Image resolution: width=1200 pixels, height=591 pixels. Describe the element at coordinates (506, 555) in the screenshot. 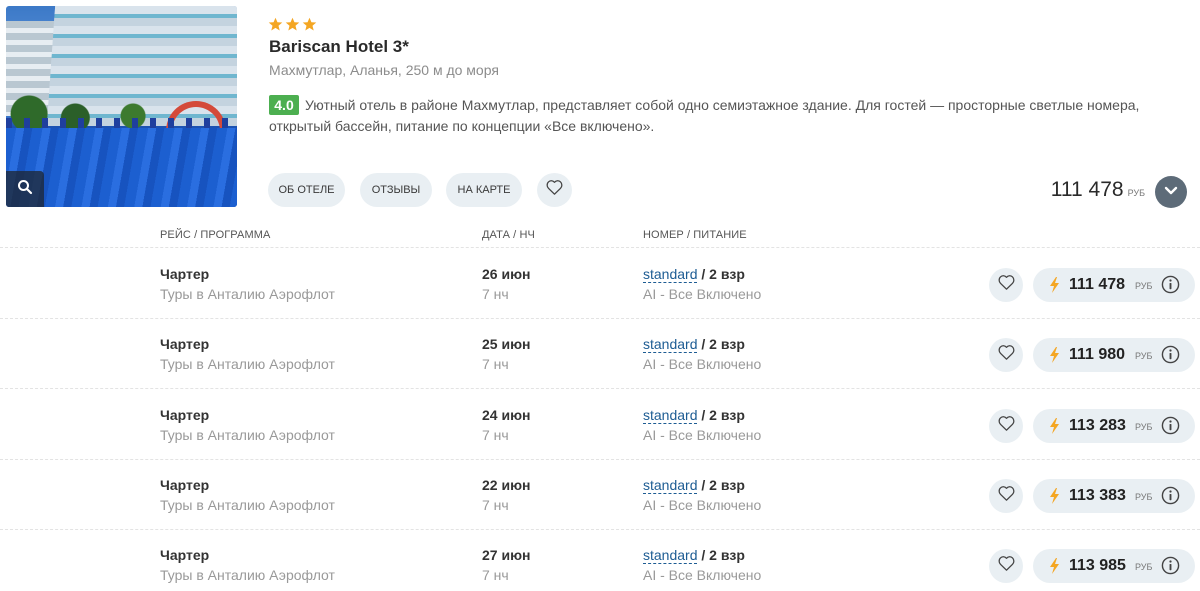

I see `departure-date: 27 июн` at that location.